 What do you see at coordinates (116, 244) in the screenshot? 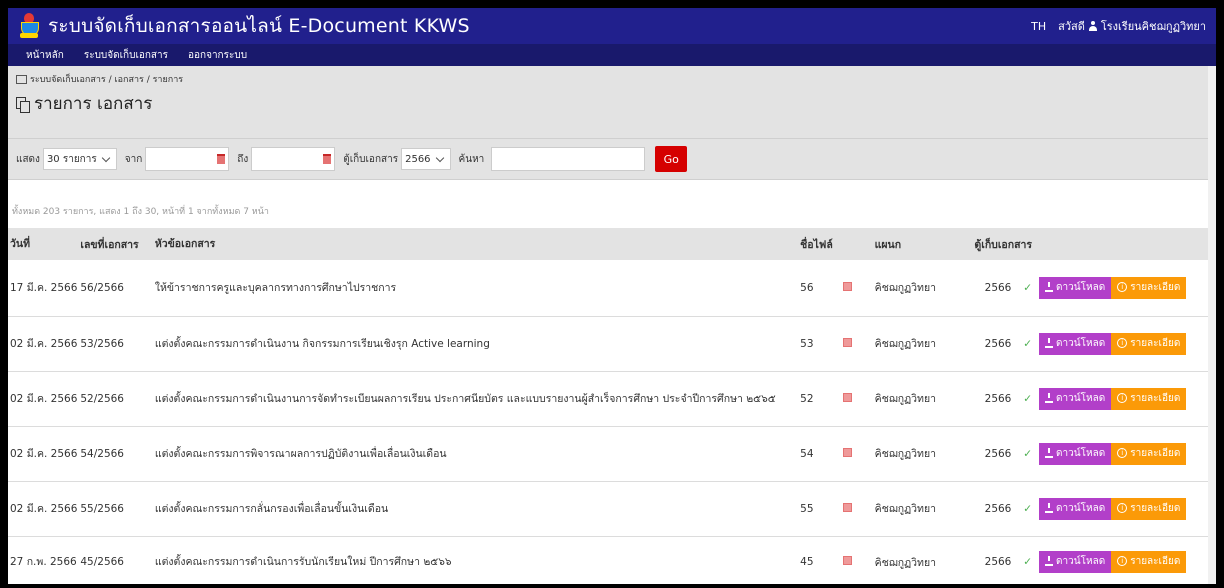
I see `col-doc-no: เลขที่เอกสาร` at bounding box center [116, 244].